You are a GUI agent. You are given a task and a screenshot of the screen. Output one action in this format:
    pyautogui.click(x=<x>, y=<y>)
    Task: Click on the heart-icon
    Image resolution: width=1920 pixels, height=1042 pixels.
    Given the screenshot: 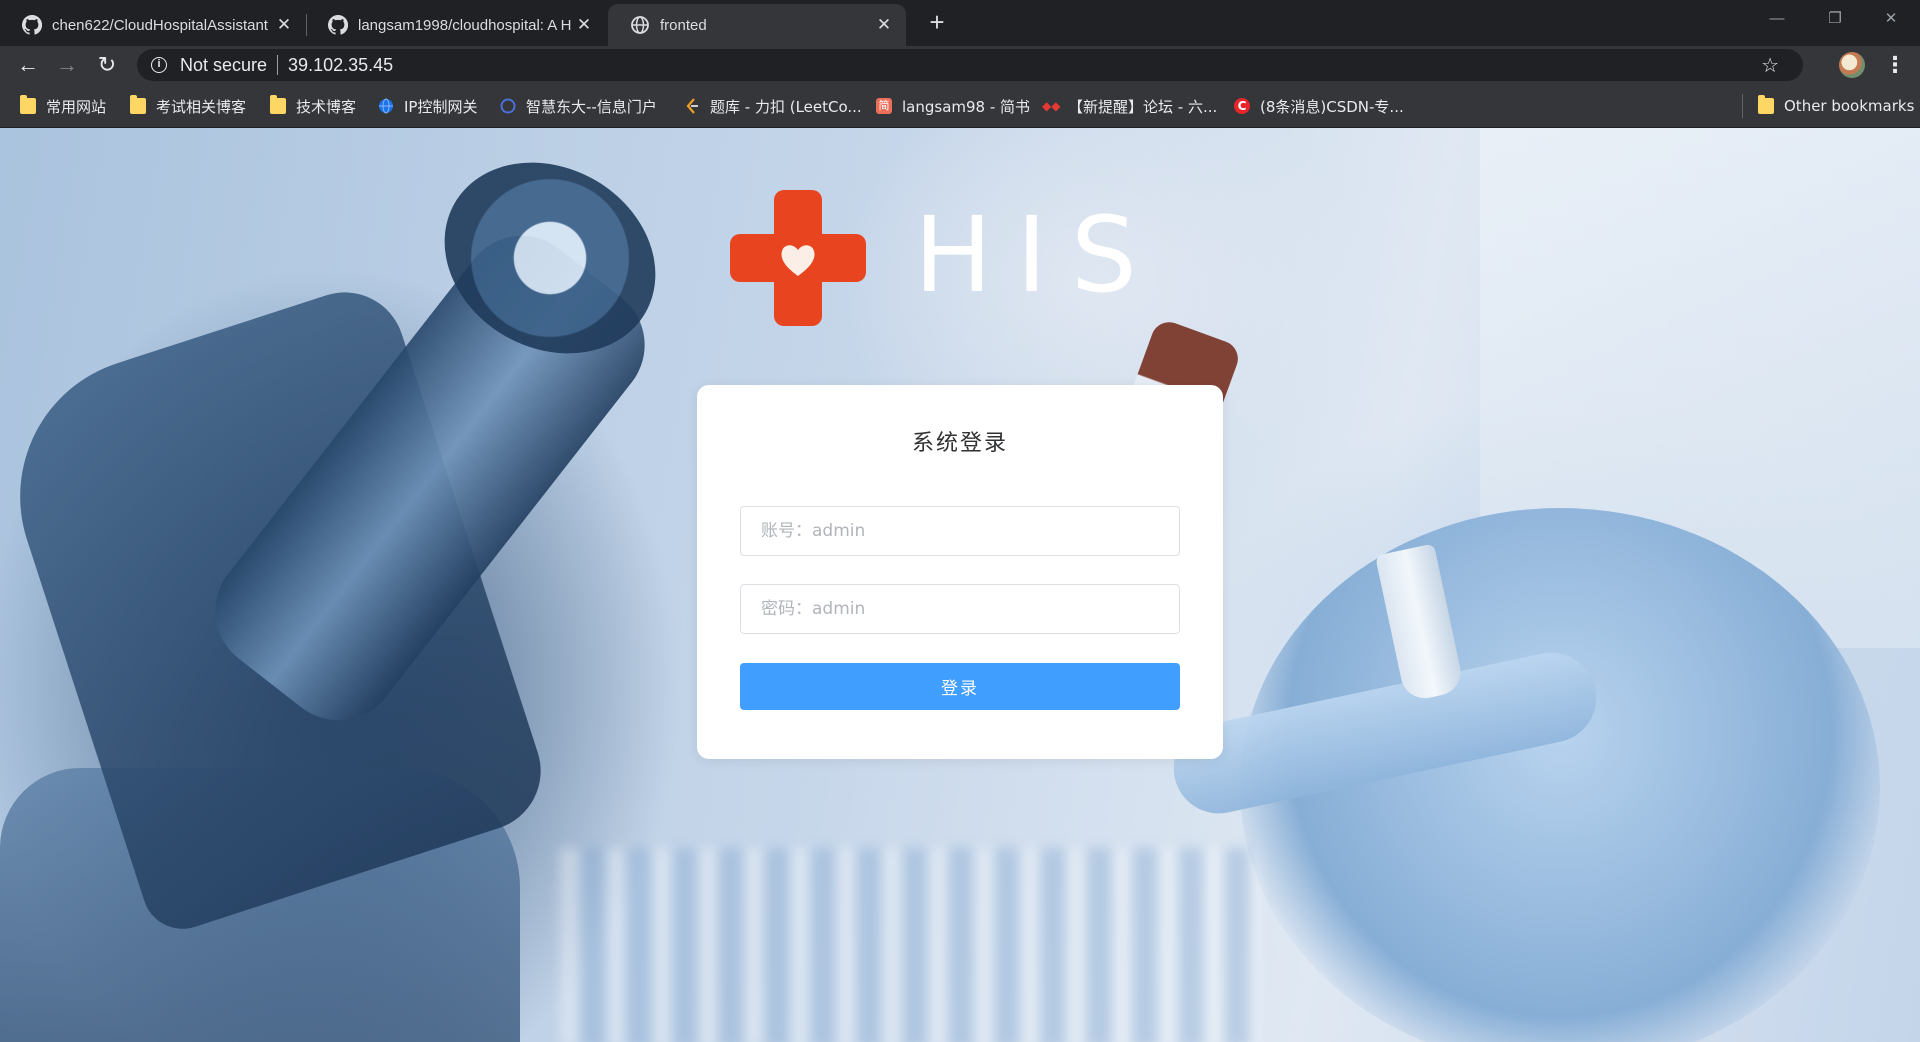 What is the action you would take?
    pyautogui.click(x=798, y=260)
    